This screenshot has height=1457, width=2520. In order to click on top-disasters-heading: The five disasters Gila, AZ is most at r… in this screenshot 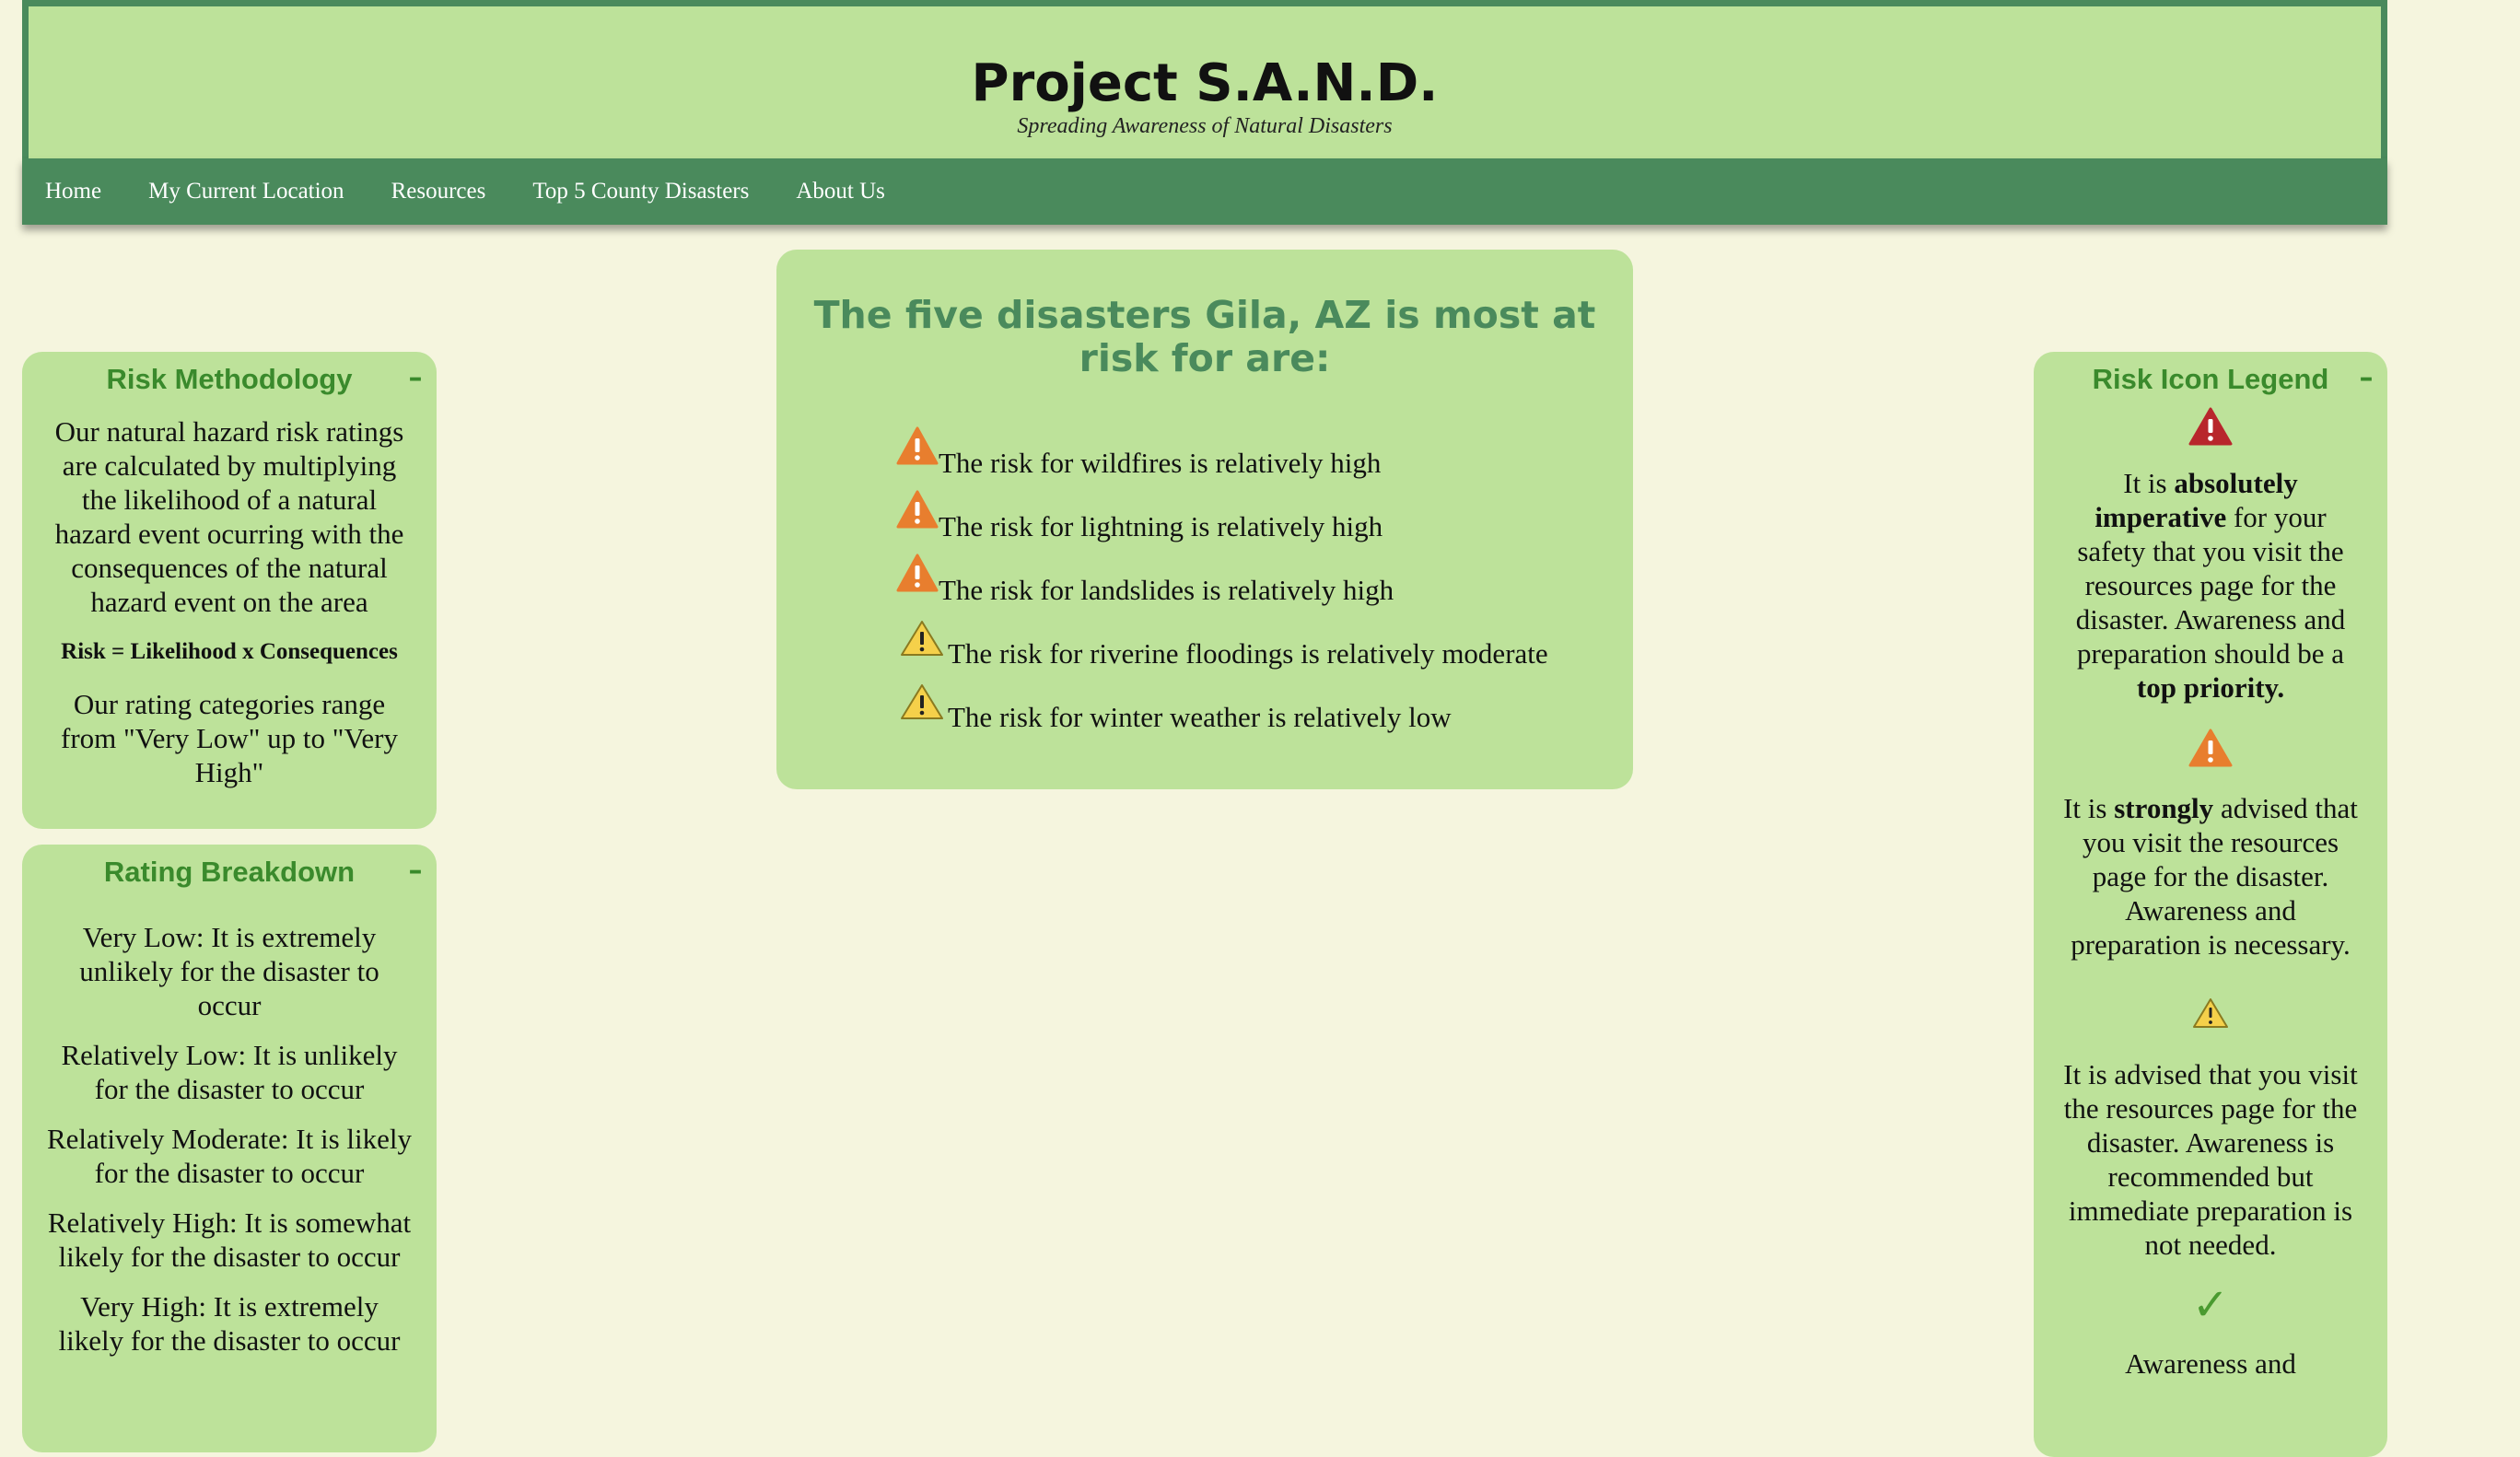, I will do `click(1204, 336)`.